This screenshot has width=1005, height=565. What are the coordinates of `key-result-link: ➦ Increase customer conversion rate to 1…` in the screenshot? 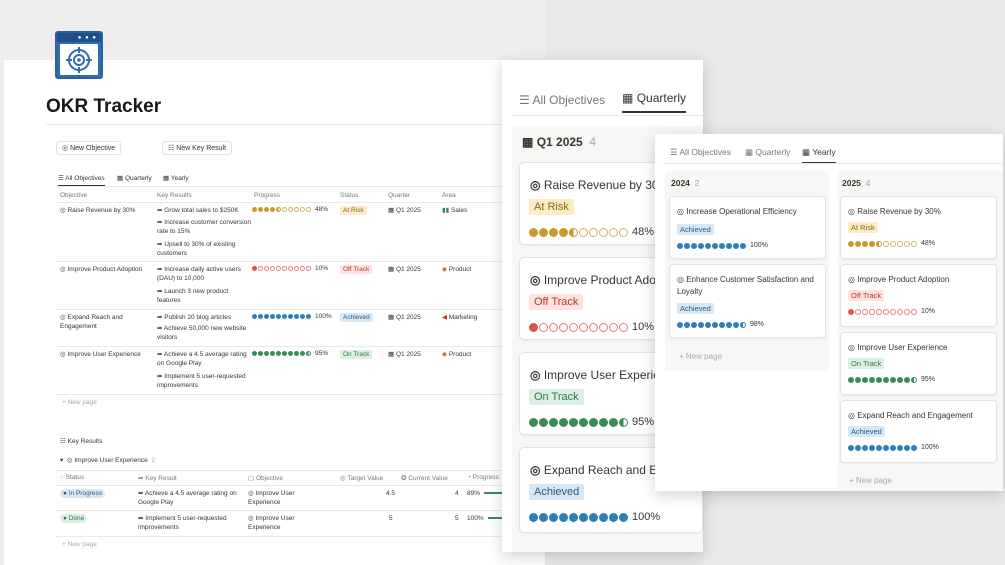 It's located at (204, 227).